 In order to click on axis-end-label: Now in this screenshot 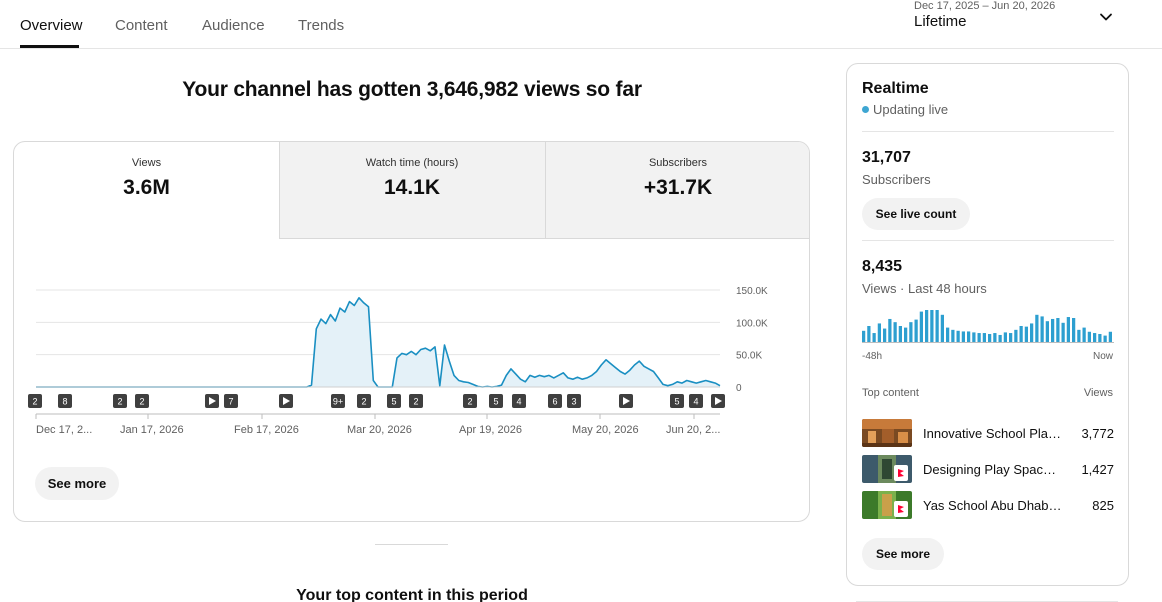, I will do `click(1102, 356)`.